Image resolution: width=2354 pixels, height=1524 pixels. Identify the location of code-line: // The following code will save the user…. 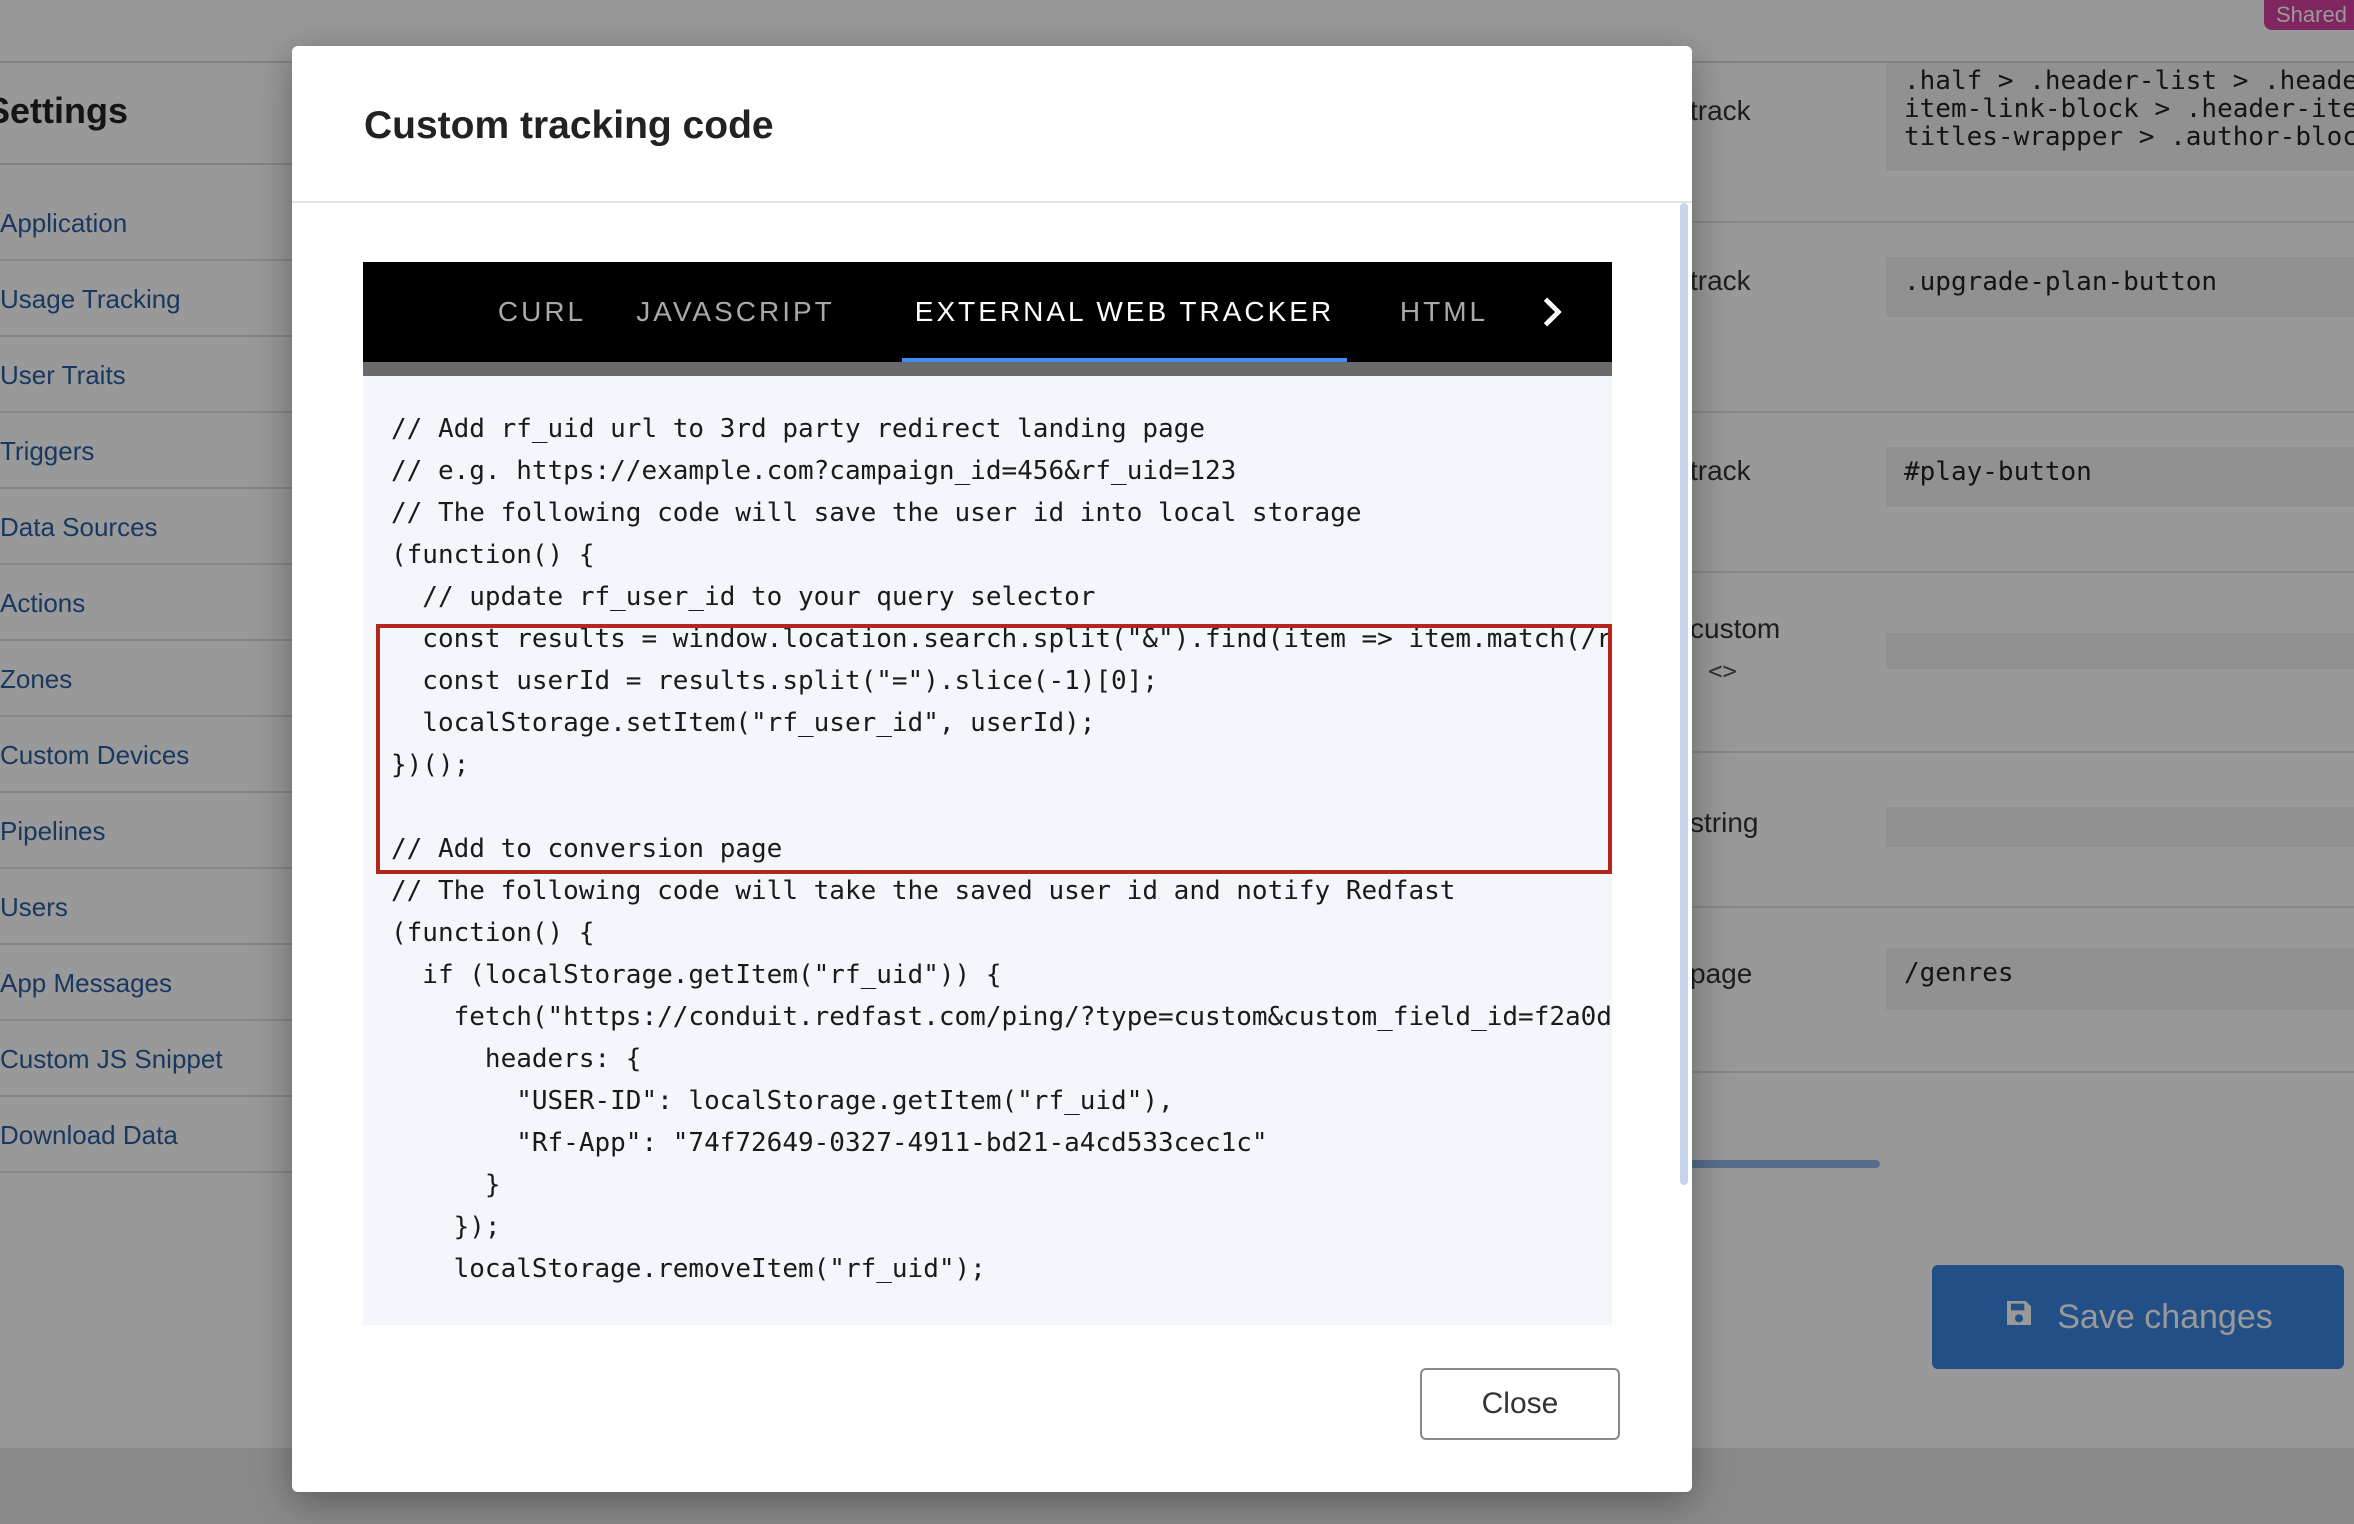
(876, 513).